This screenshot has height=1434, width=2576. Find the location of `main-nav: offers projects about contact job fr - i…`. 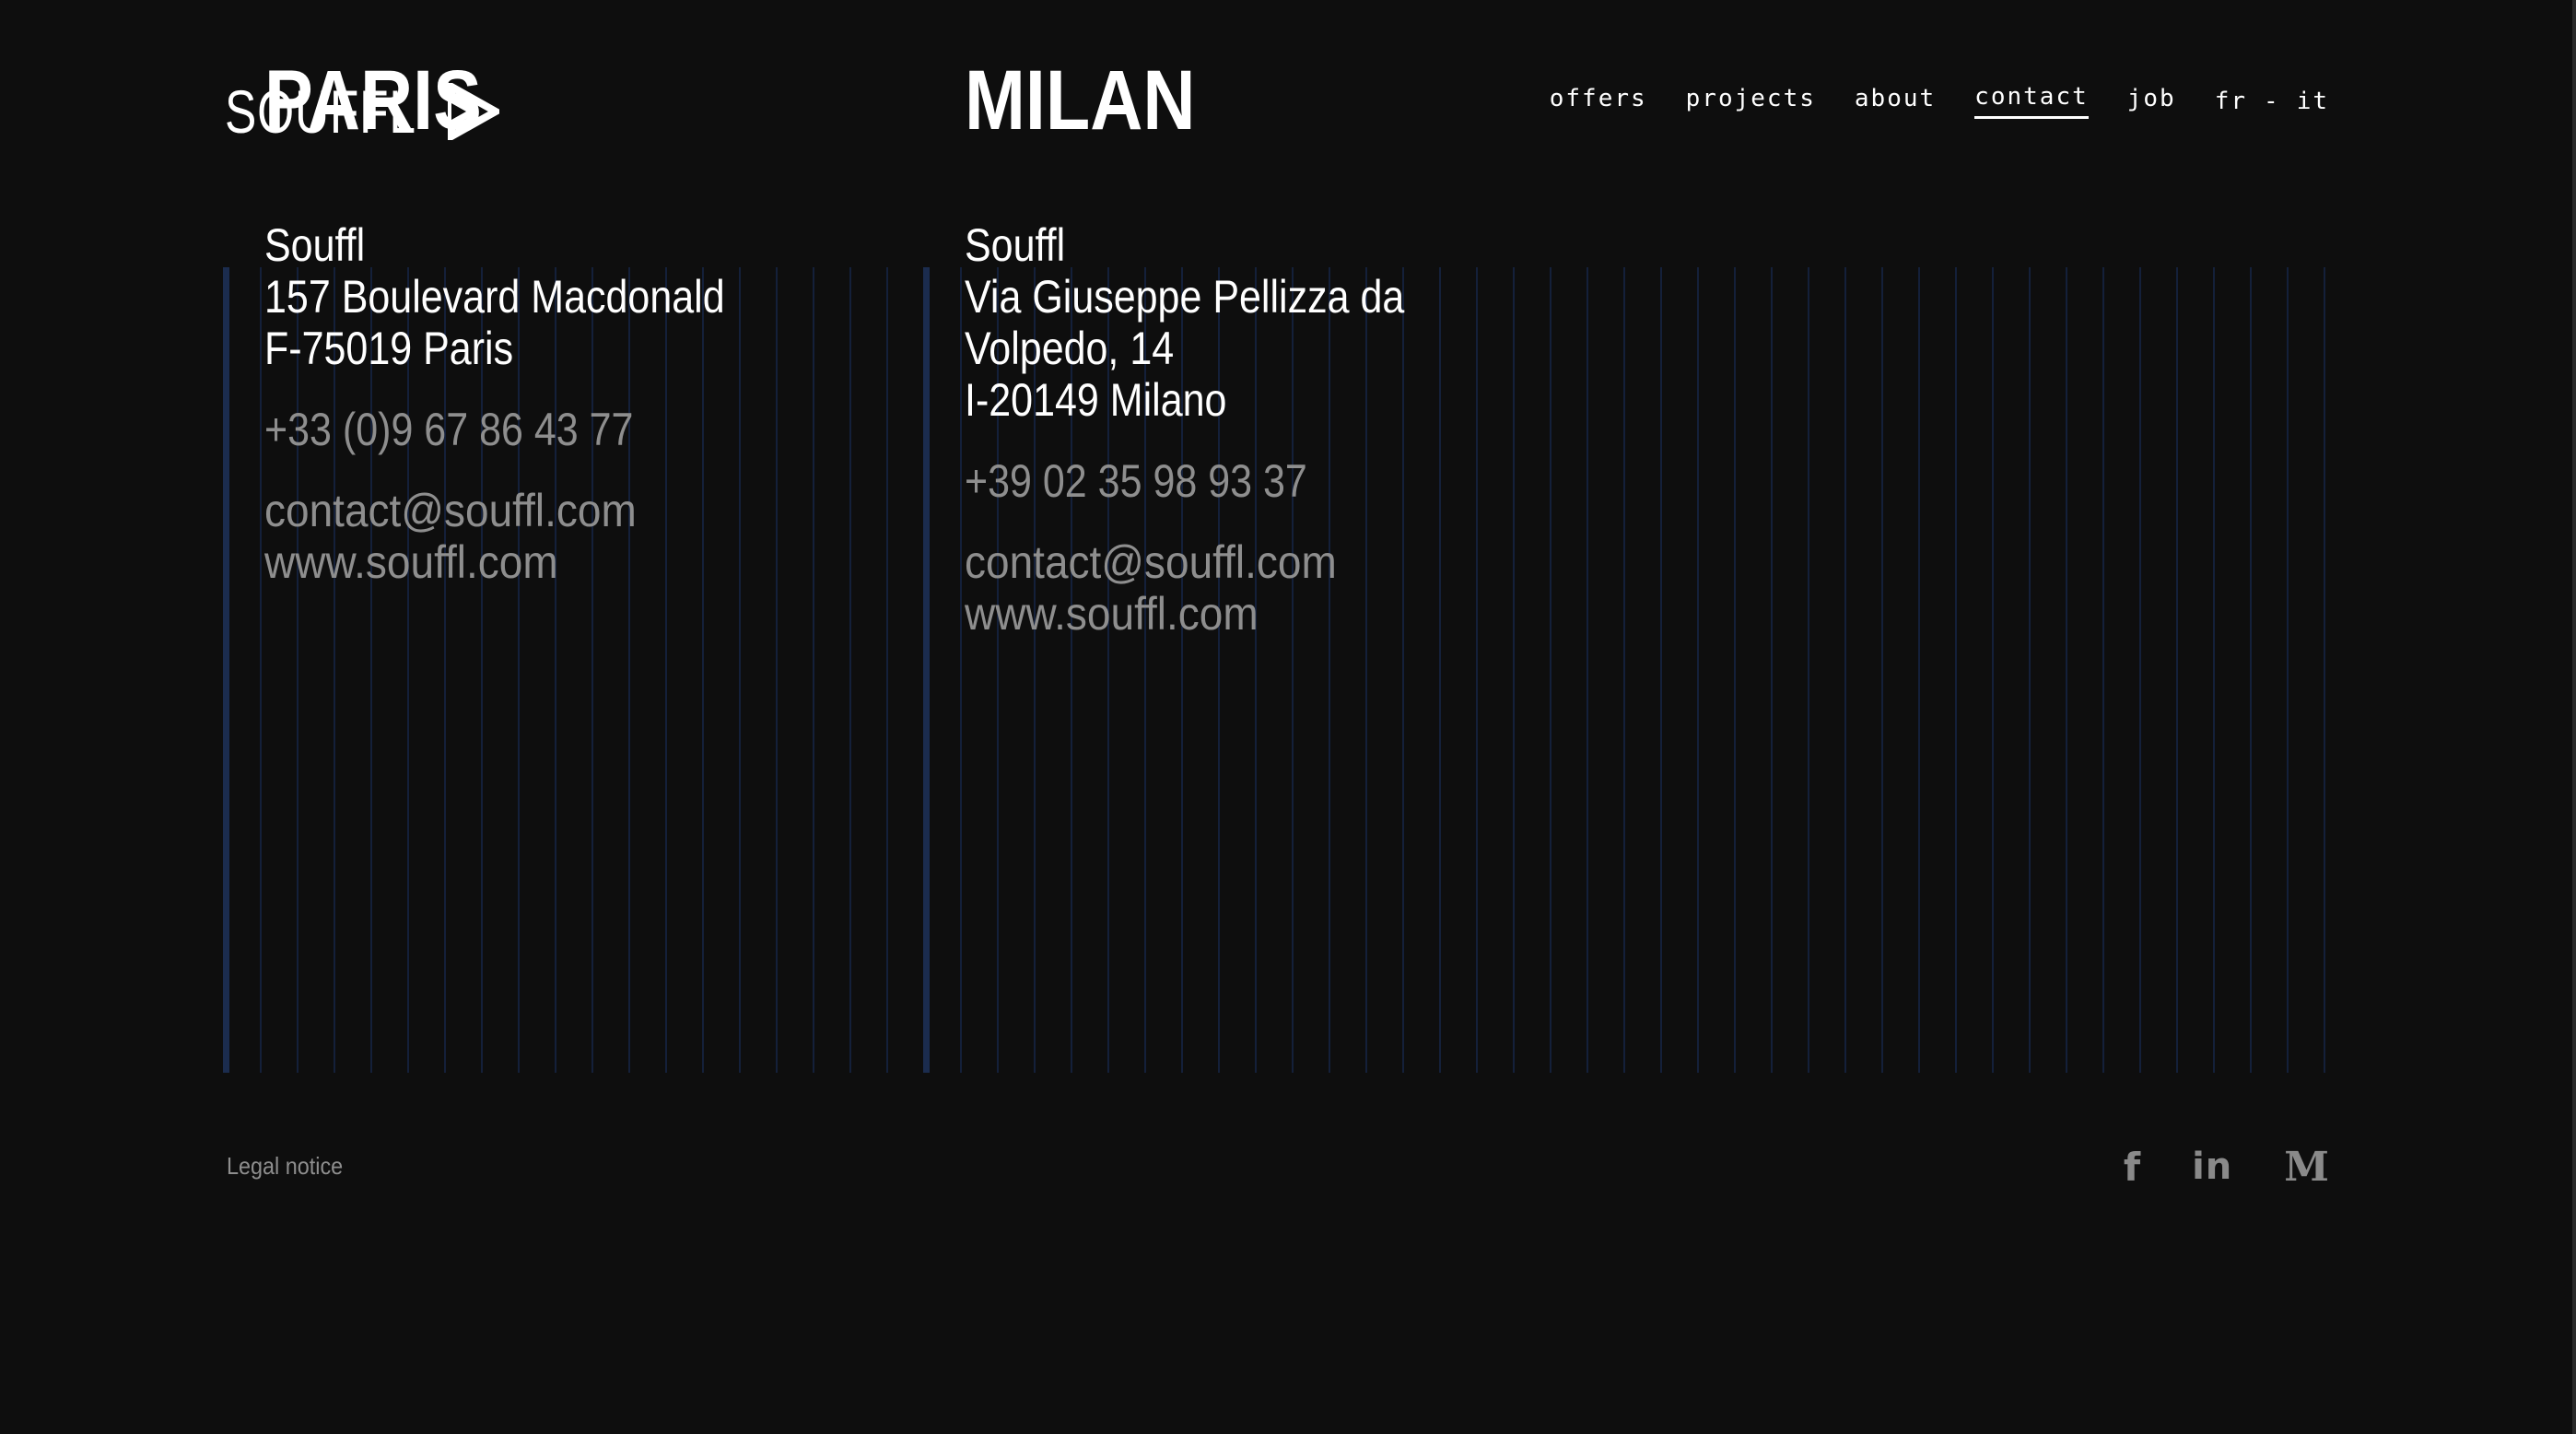

main-nav: offers projects about contact job fr - i… is located at coordinates (1920, 101).